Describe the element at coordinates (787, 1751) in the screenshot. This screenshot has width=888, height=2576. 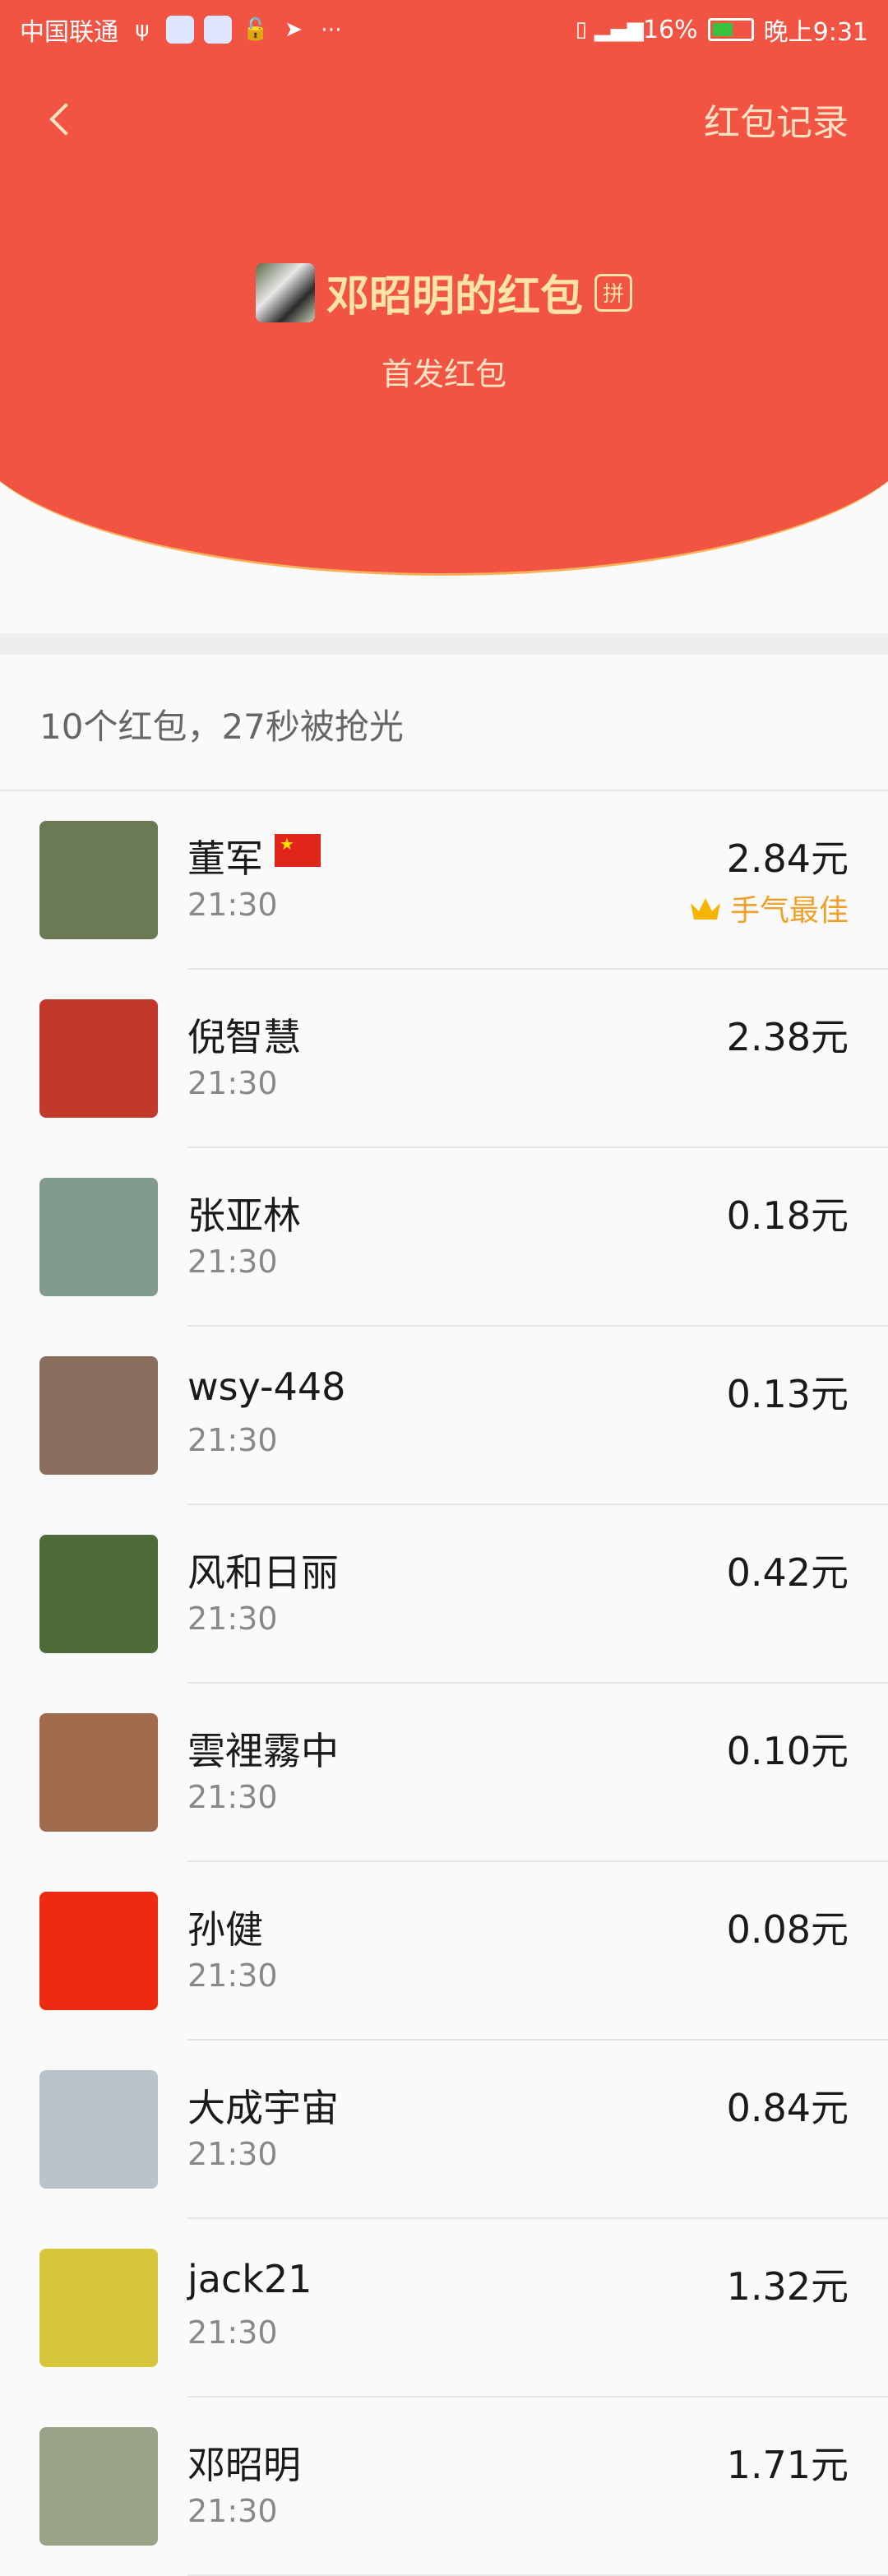
I see `received-amount: 0.10元` at that location.